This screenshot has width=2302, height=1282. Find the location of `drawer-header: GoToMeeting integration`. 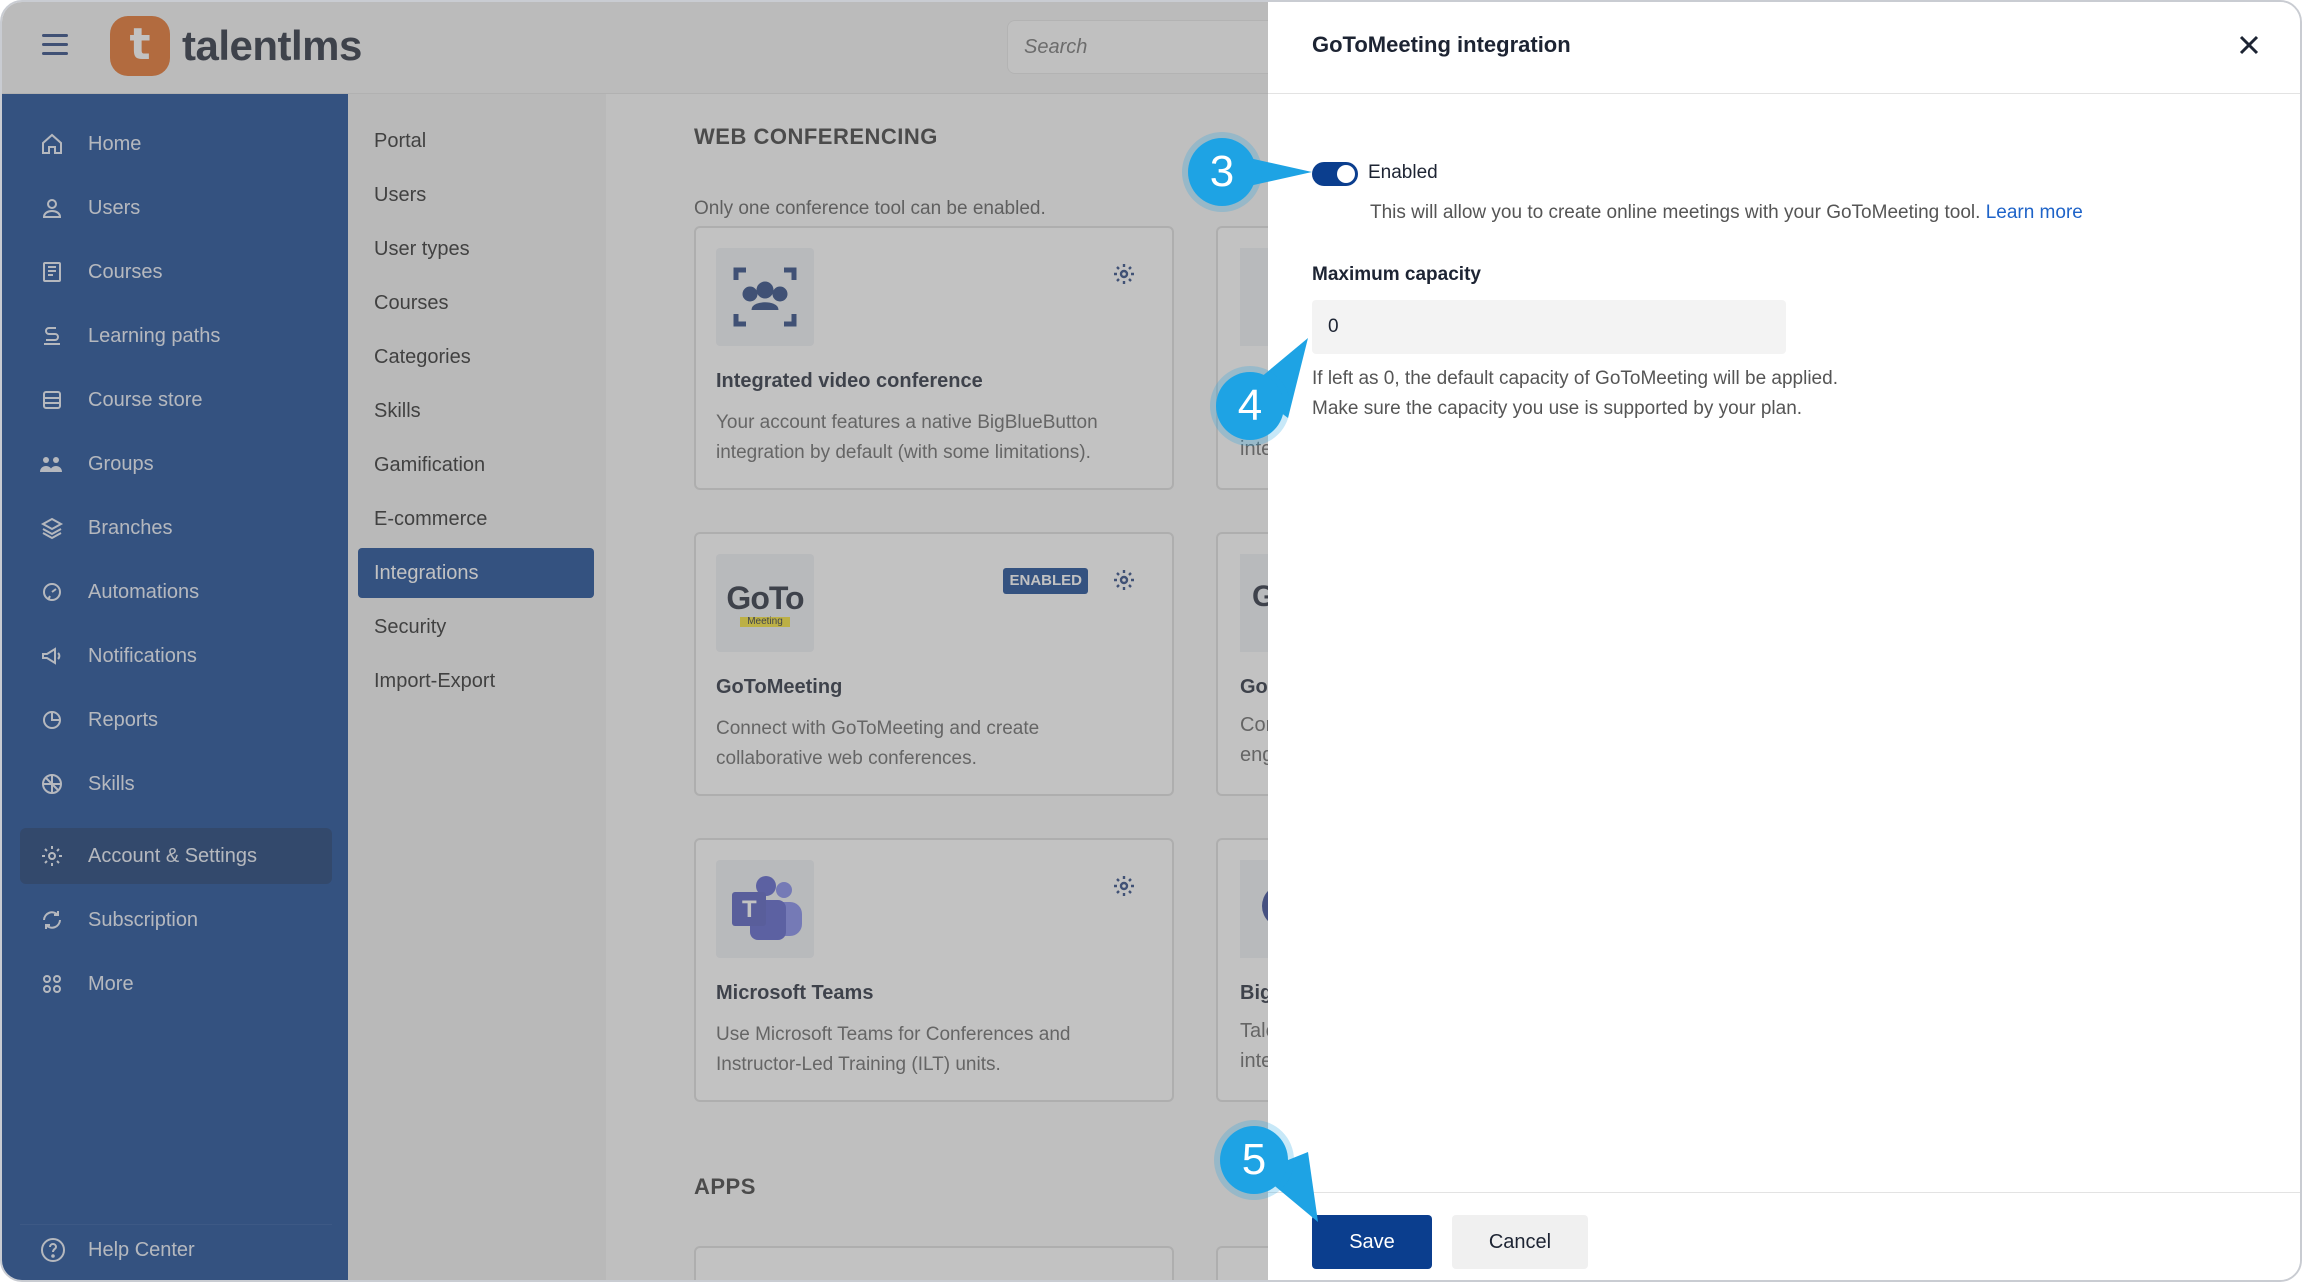

drawer-header: GoToMeeting integration is located at coordinates (1784, 48).